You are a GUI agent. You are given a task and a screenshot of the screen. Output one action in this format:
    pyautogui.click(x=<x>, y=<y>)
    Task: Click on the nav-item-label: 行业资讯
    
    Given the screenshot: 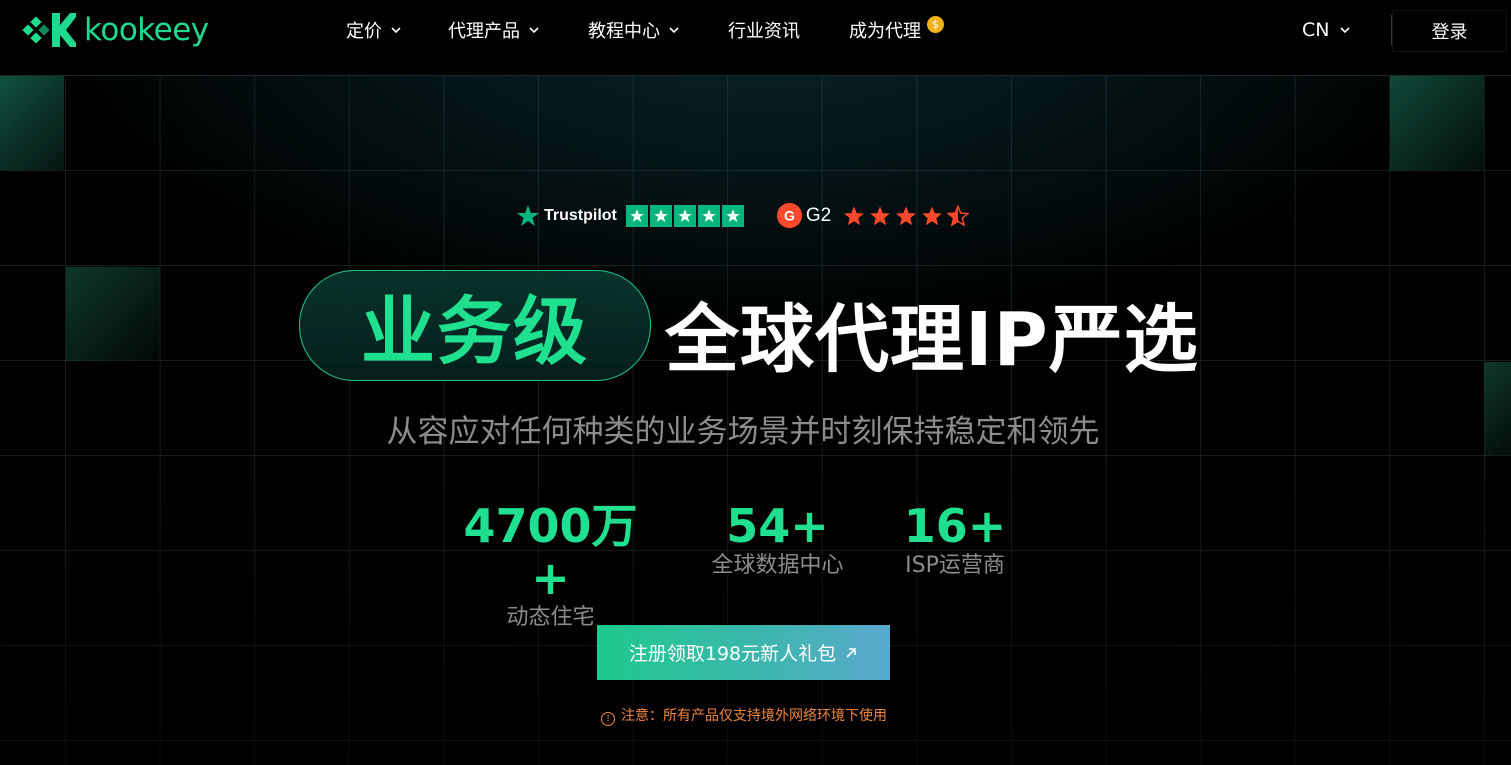 What is the action you would take?
    pyautogui.click(x=764, y=31)
    